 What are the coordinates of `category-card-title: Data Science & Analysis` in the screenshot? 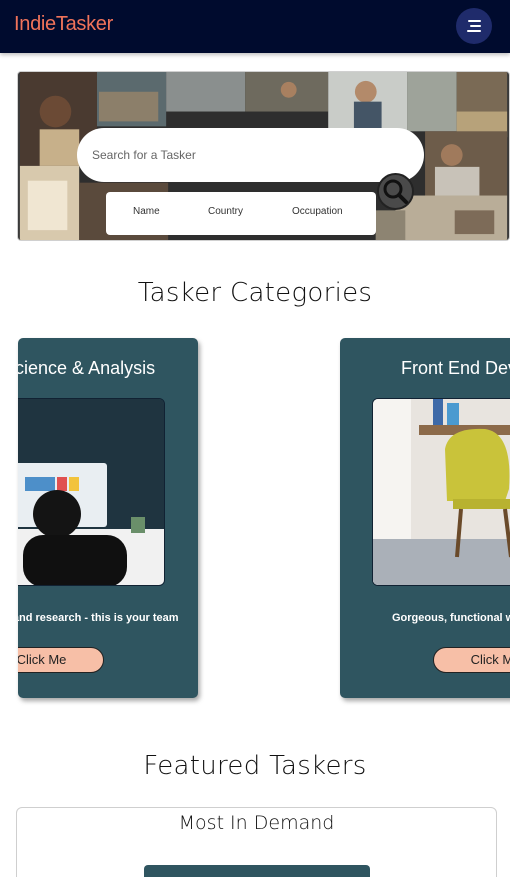 It's located at (87, 368).